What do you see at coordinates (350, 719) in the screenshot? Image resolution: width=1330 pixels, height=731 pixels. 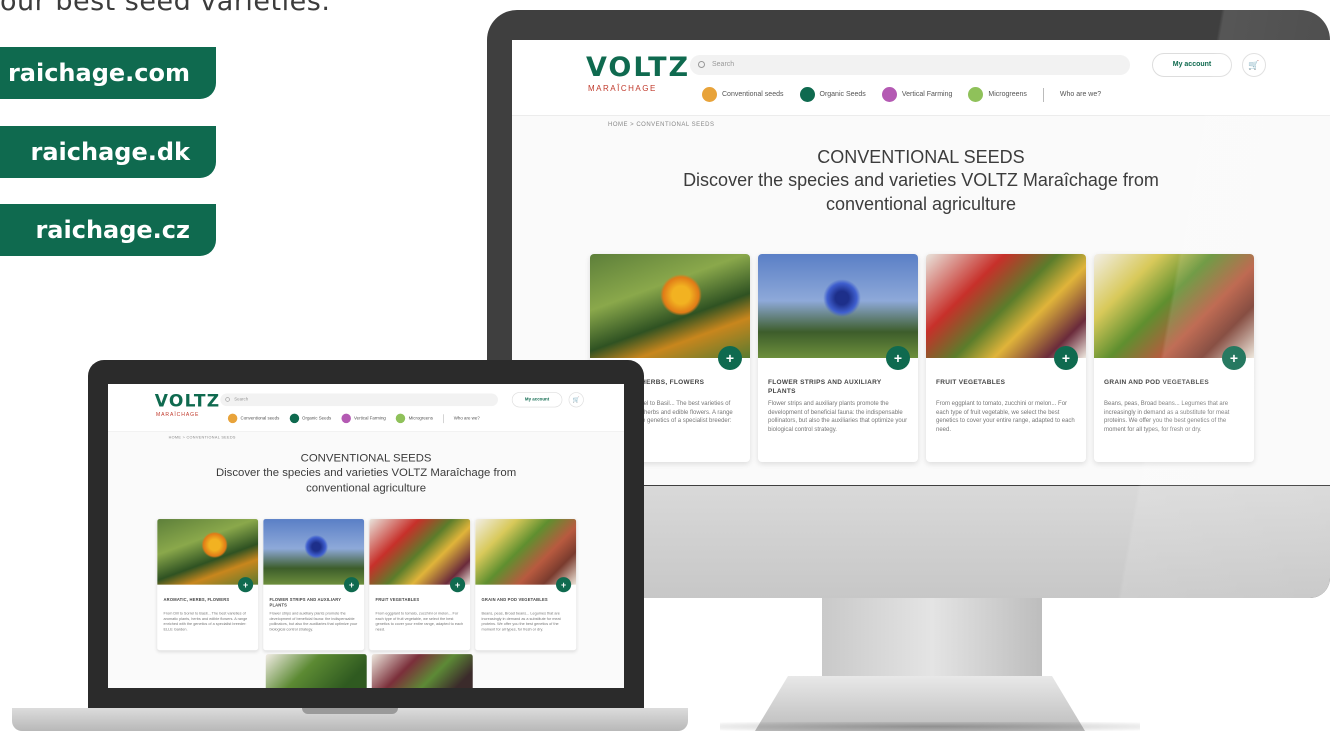 I see `laptop-base` at bounding box center [350, 719].